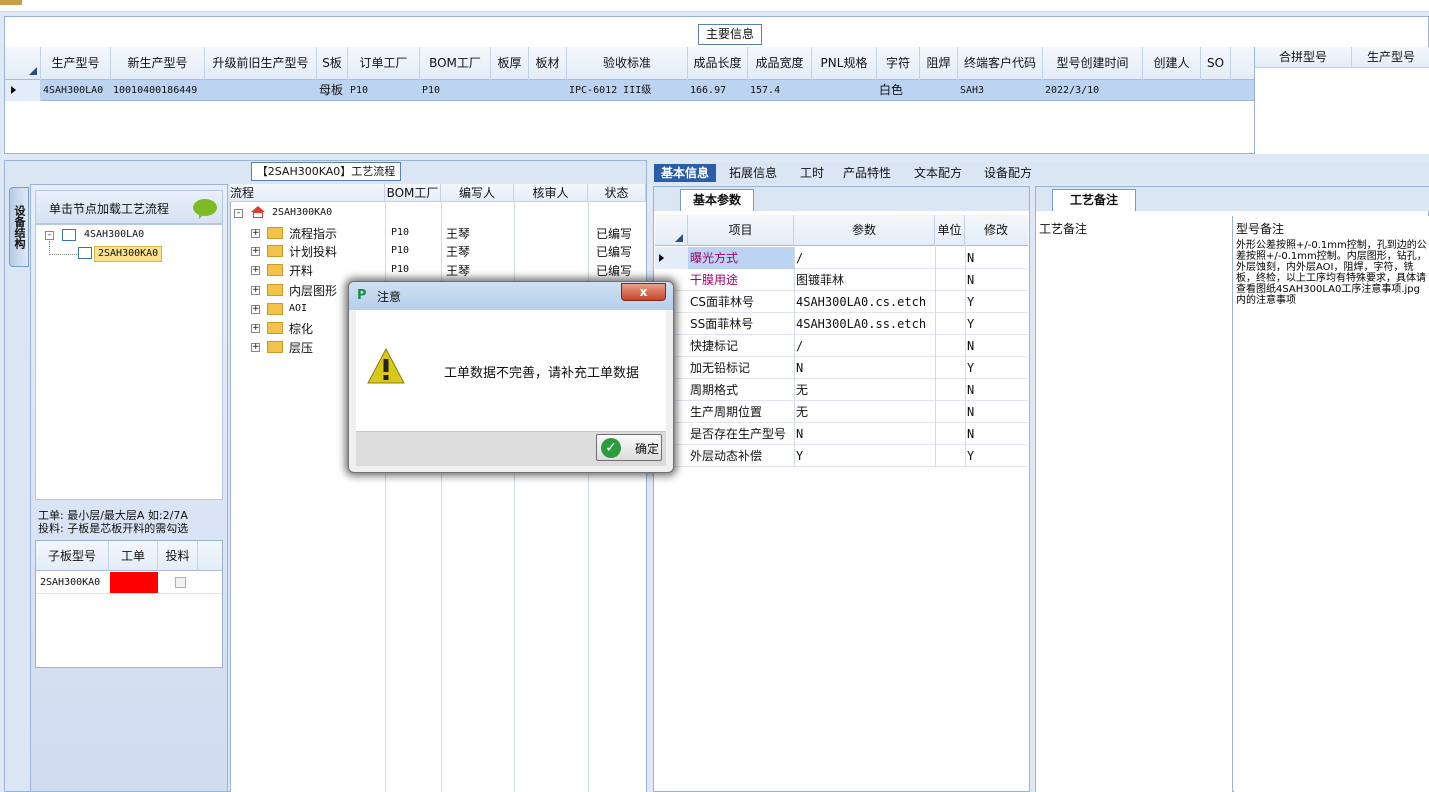 The height and width of the screenshot is (792, 1429). Describe the element at coordinates (685, 173) in the screenshot. I see `tab-basic-info: 基本信息` at that location.